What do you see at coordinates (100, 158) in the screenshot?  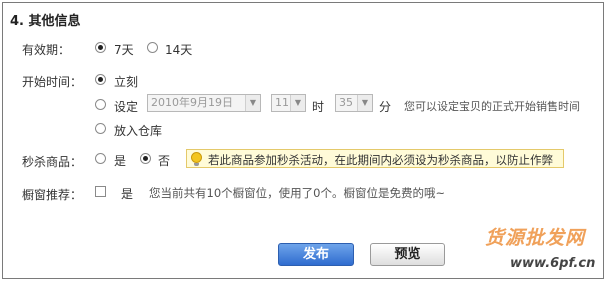 I see `flash-sale-yes-radio` at bounding box center [100, 158].